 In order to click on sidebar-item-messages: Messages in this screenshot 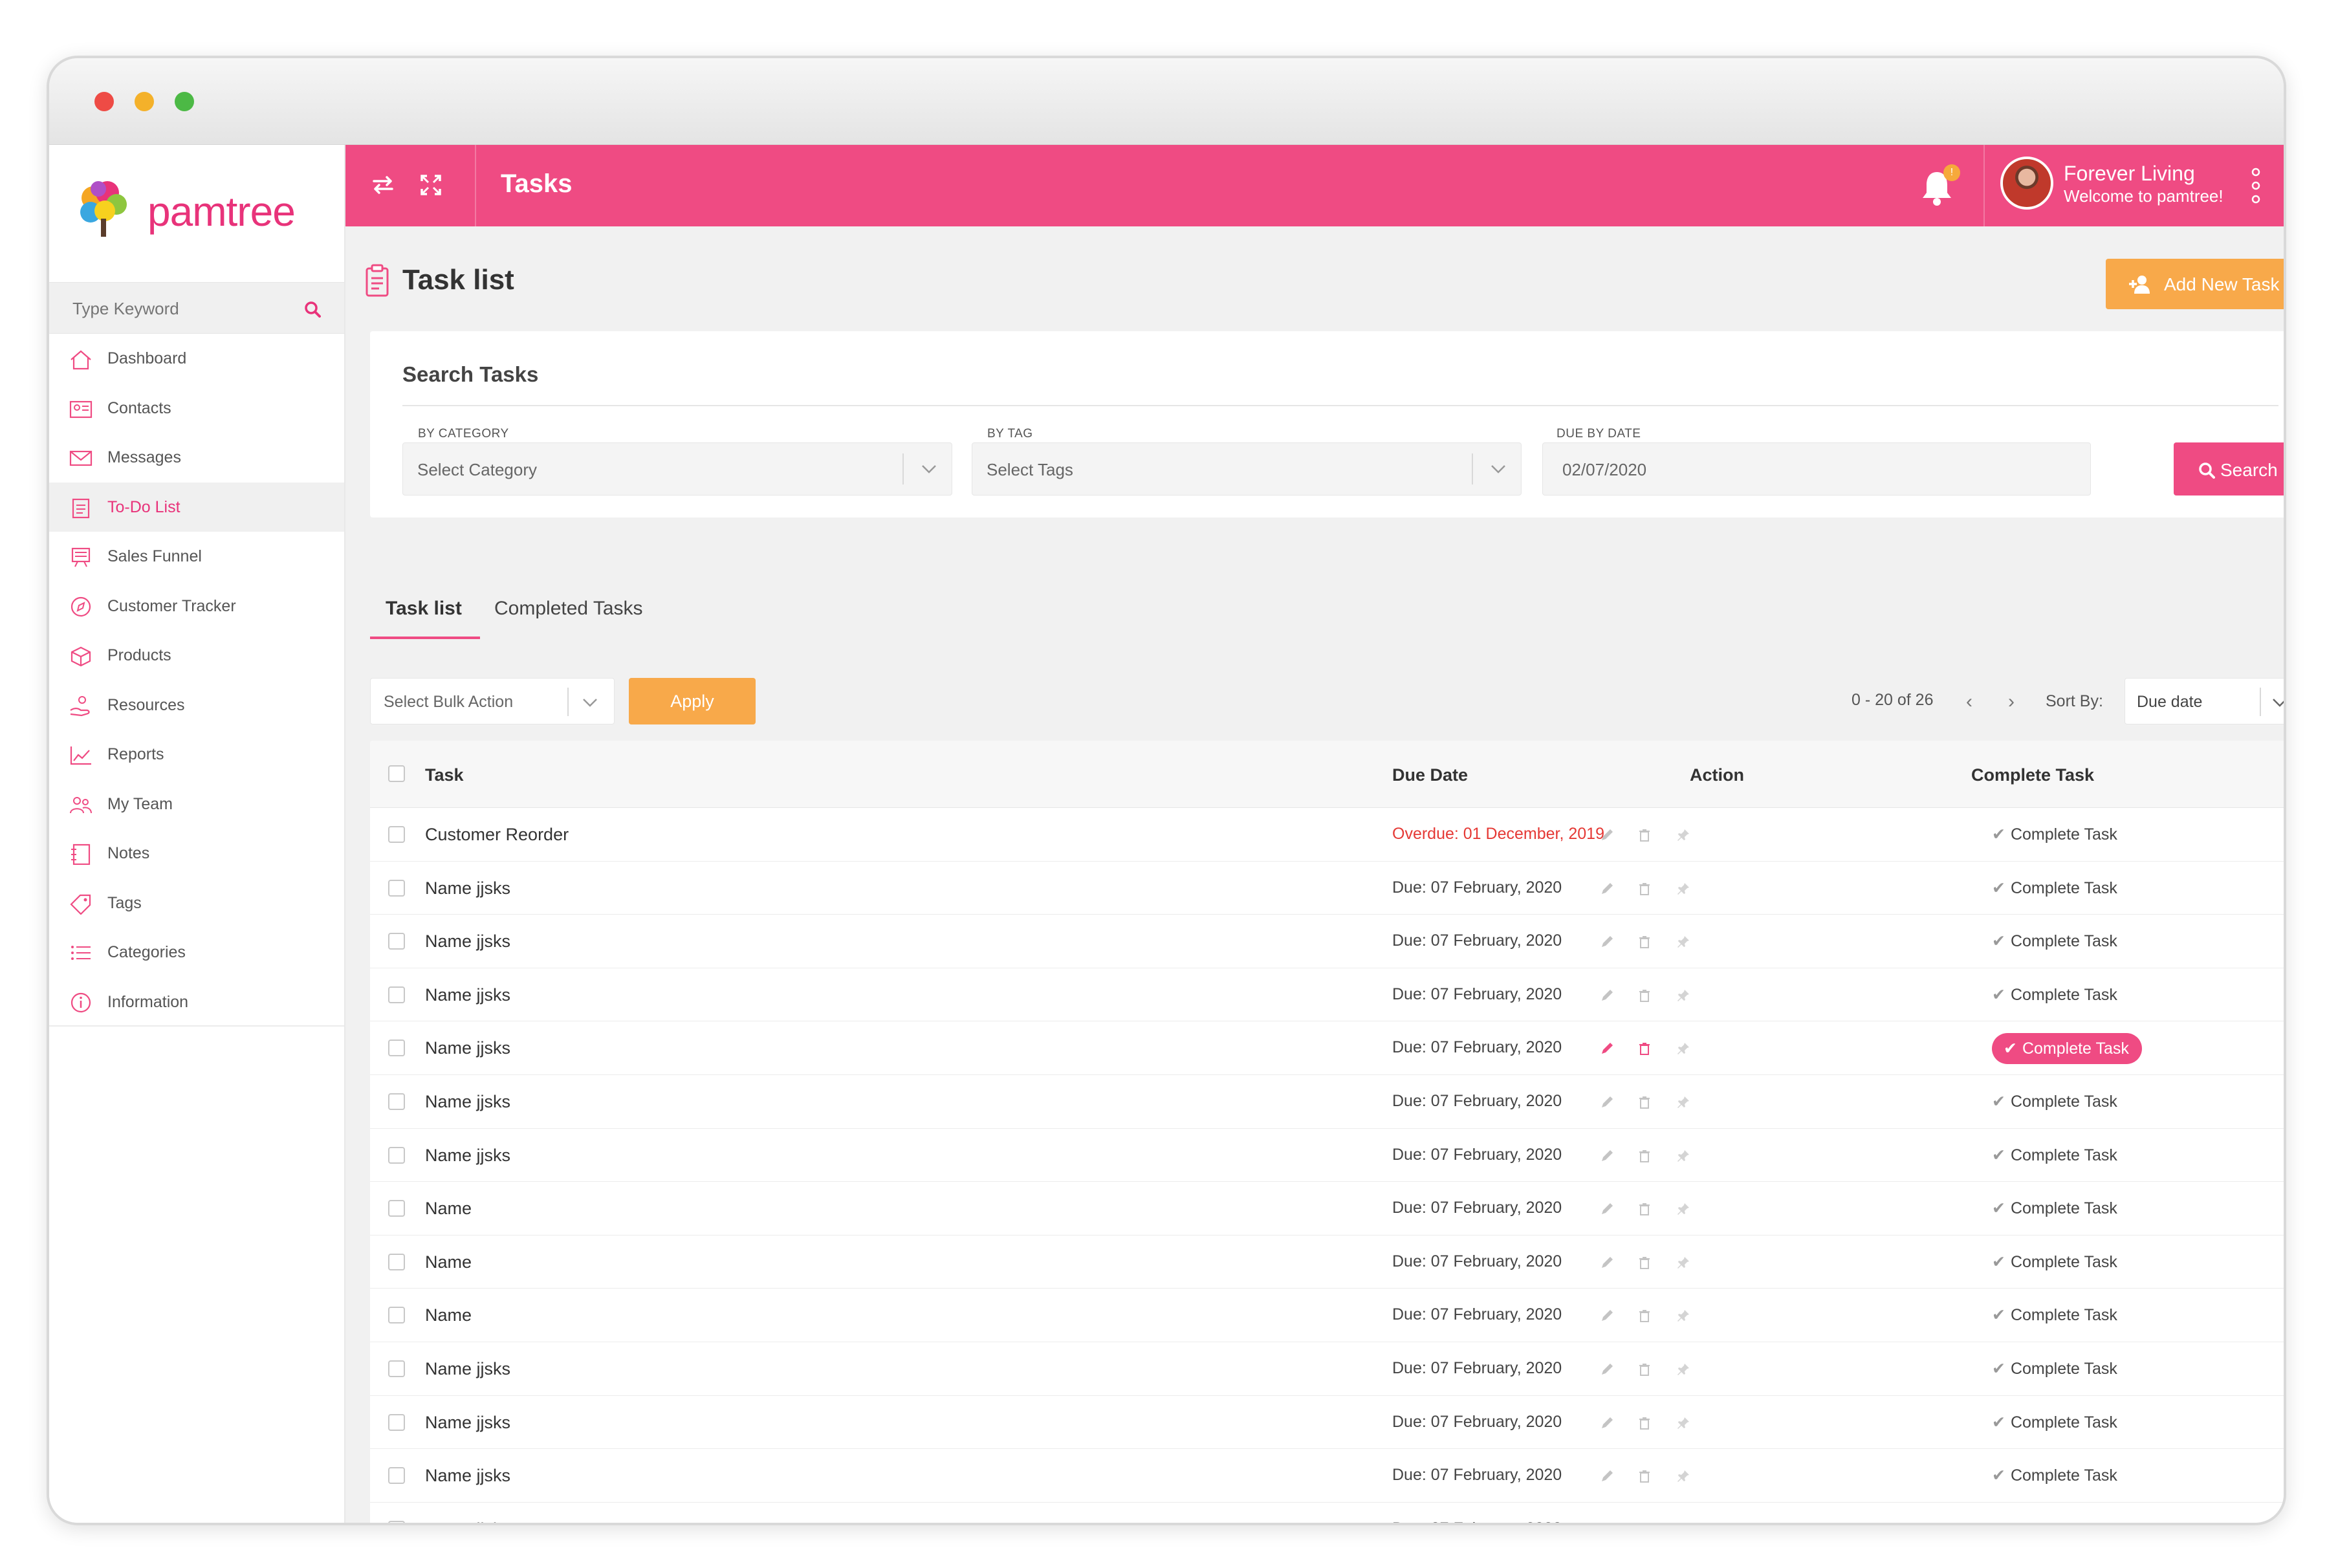, I will do `click(196, 458)`.